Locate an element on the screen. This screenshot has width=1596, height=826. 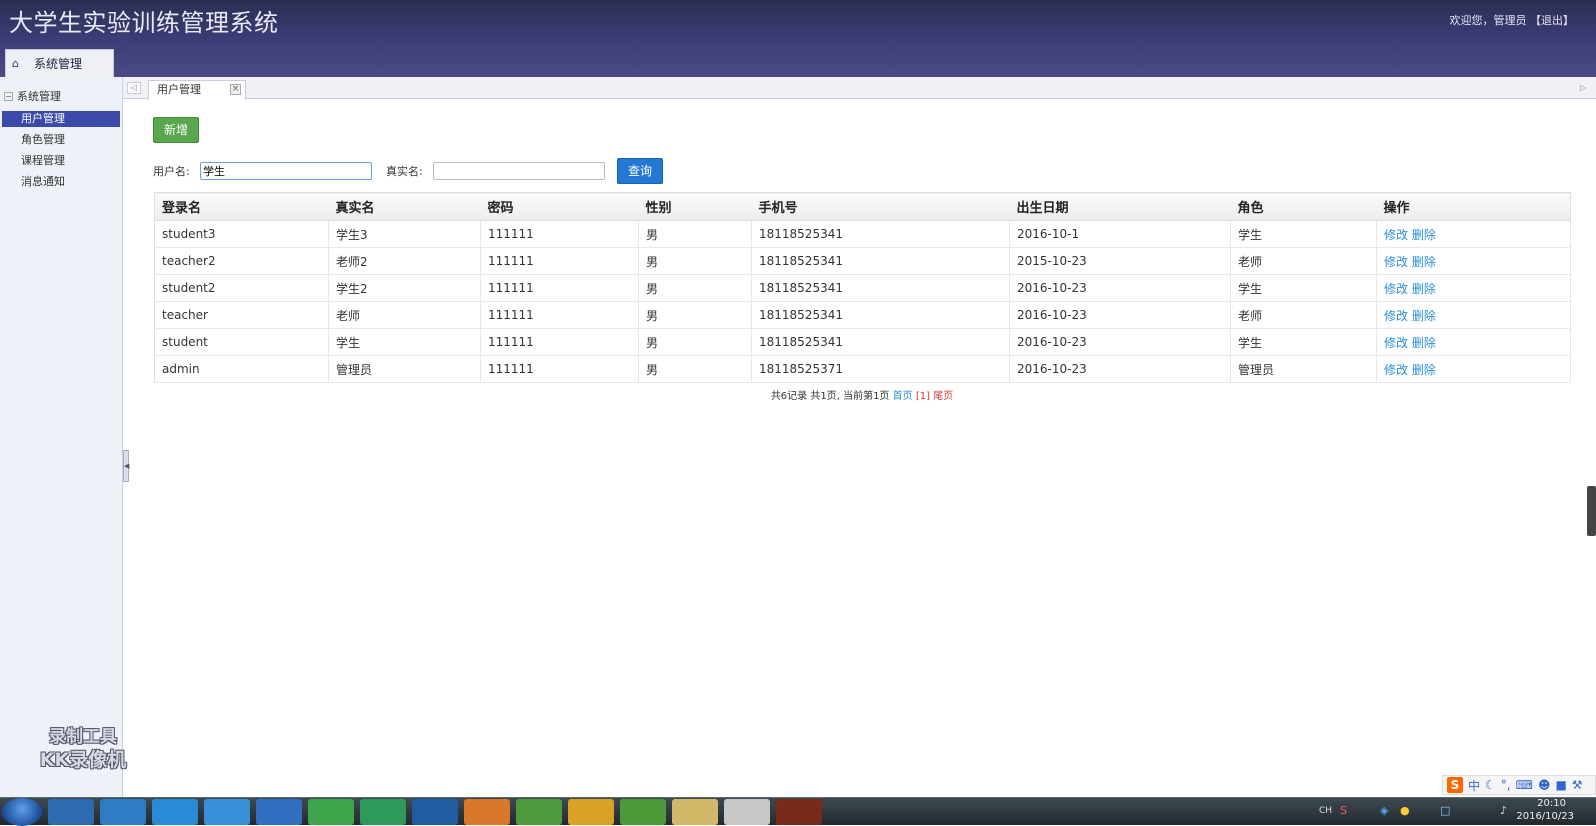
language-indicator: CH is located at coordinates (1325, 811).